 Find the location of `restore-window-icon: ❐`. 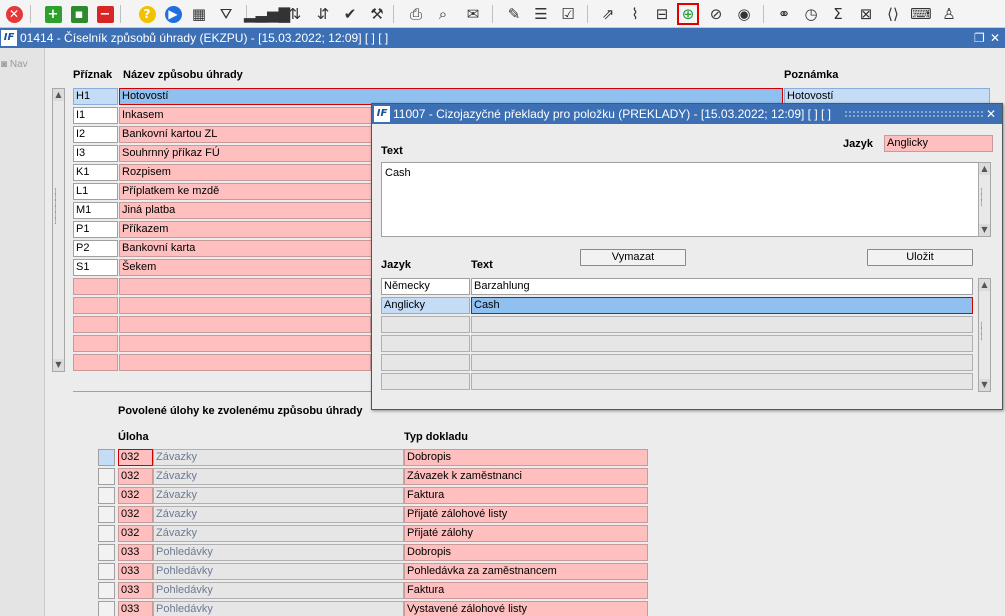

restore-window-icon: ❐ is located at coordinates (979, 38).